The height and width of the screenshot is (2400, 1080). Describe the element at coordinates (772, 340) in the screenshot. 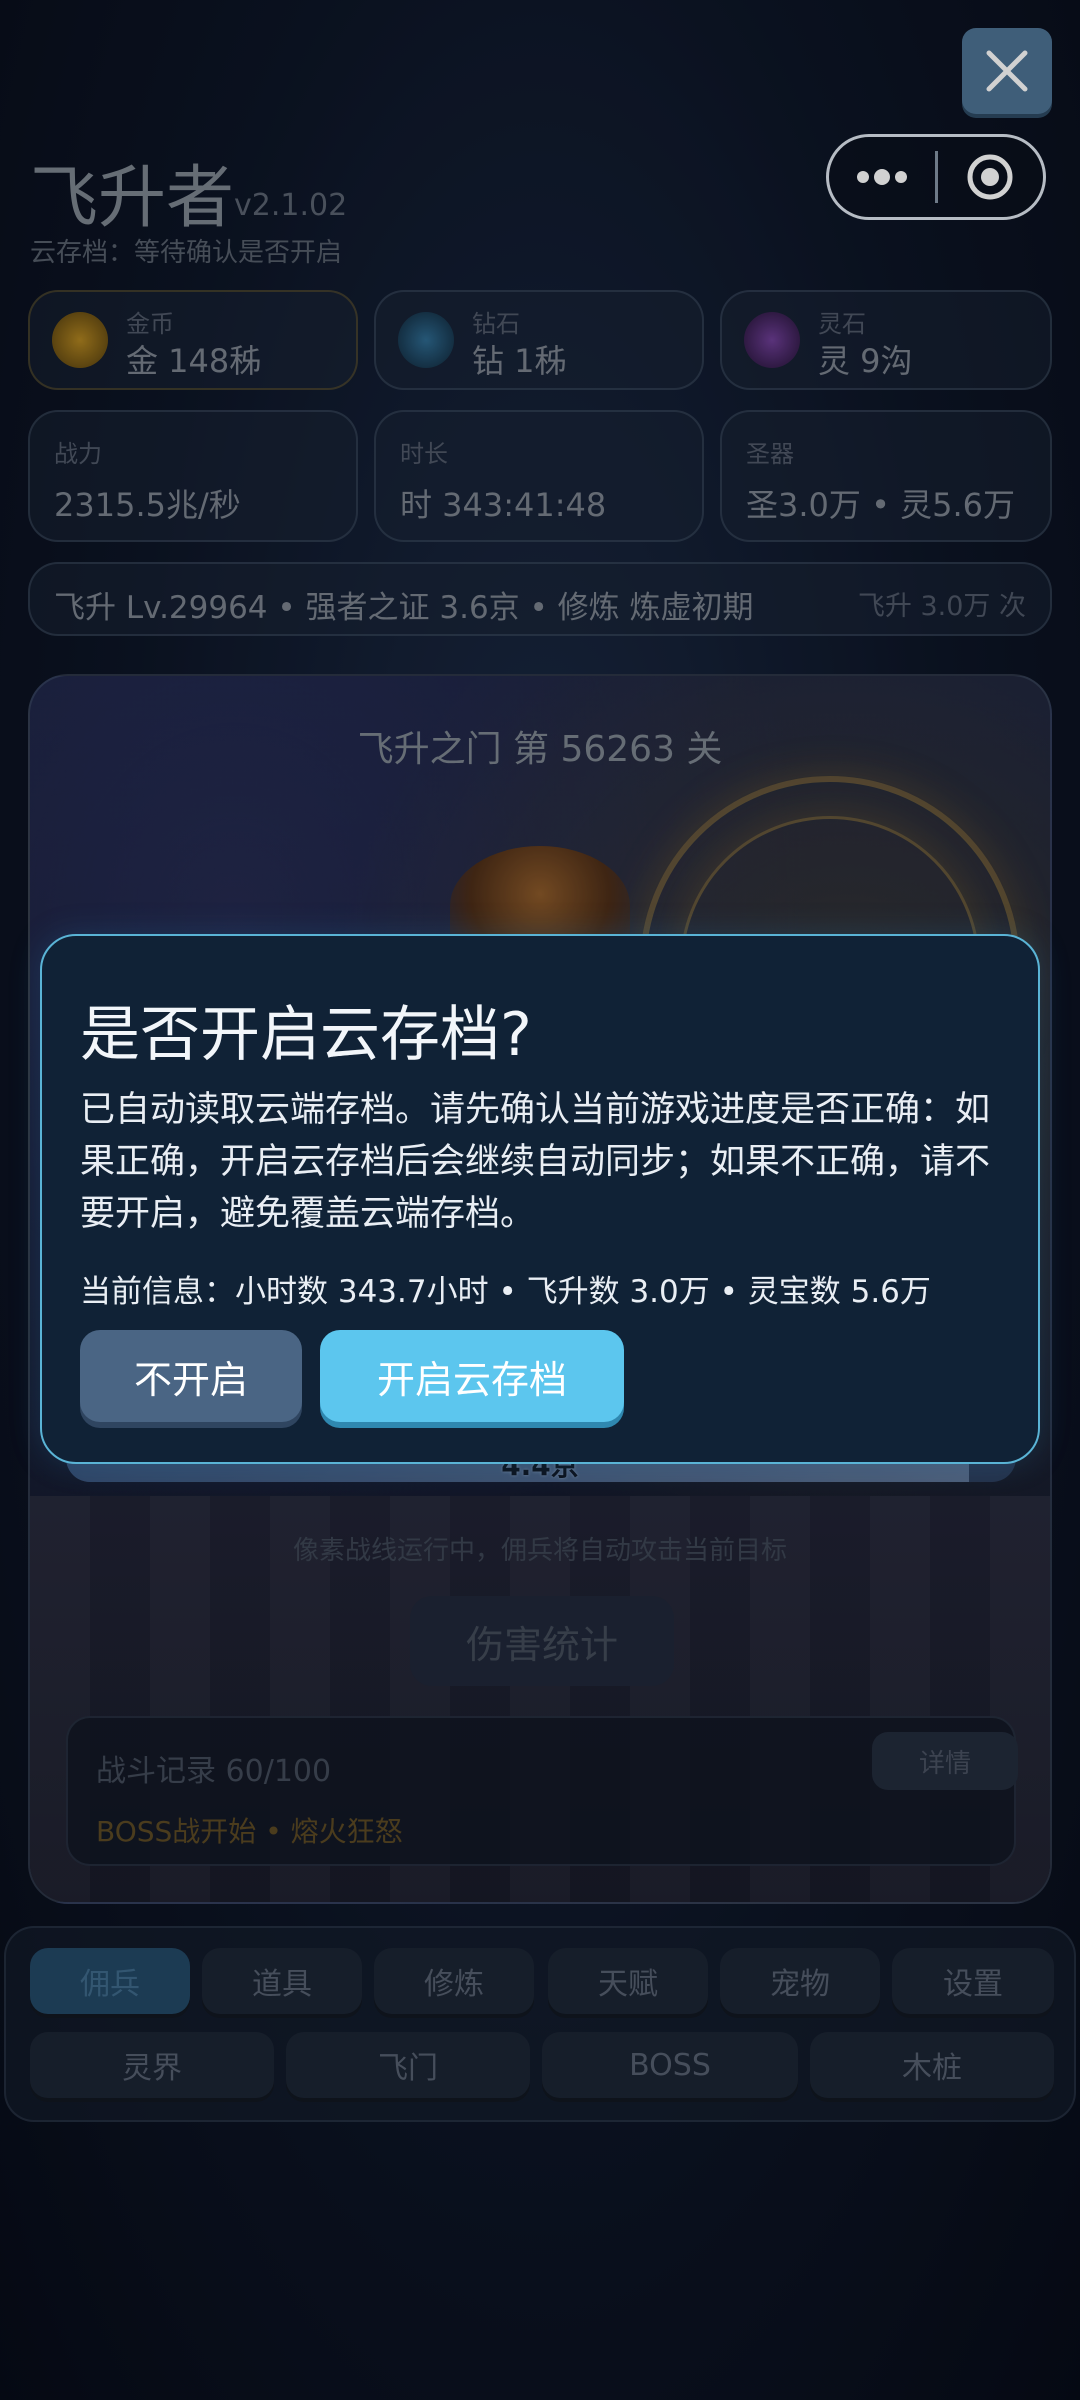

I see `spirit-stone-icon` at that location.